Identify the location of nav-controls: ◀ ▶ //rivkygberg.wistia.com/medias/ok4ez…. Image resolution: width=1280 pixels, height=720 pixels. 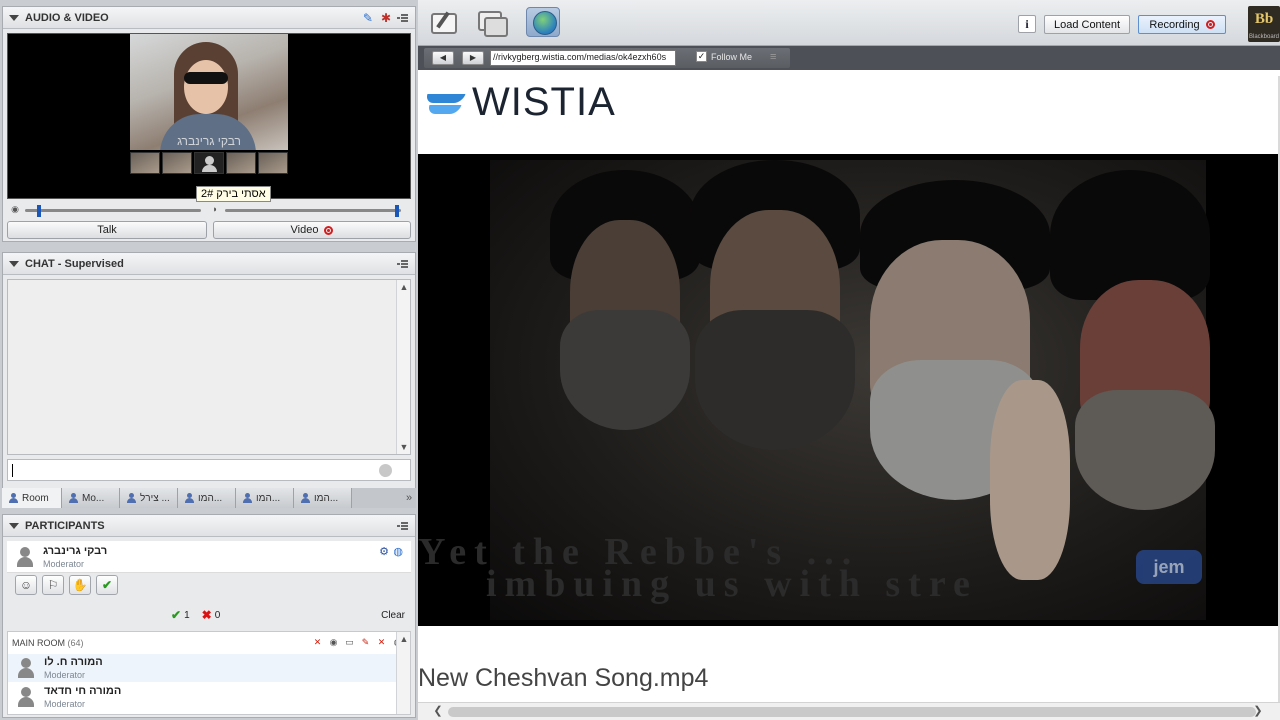
(607, 58).